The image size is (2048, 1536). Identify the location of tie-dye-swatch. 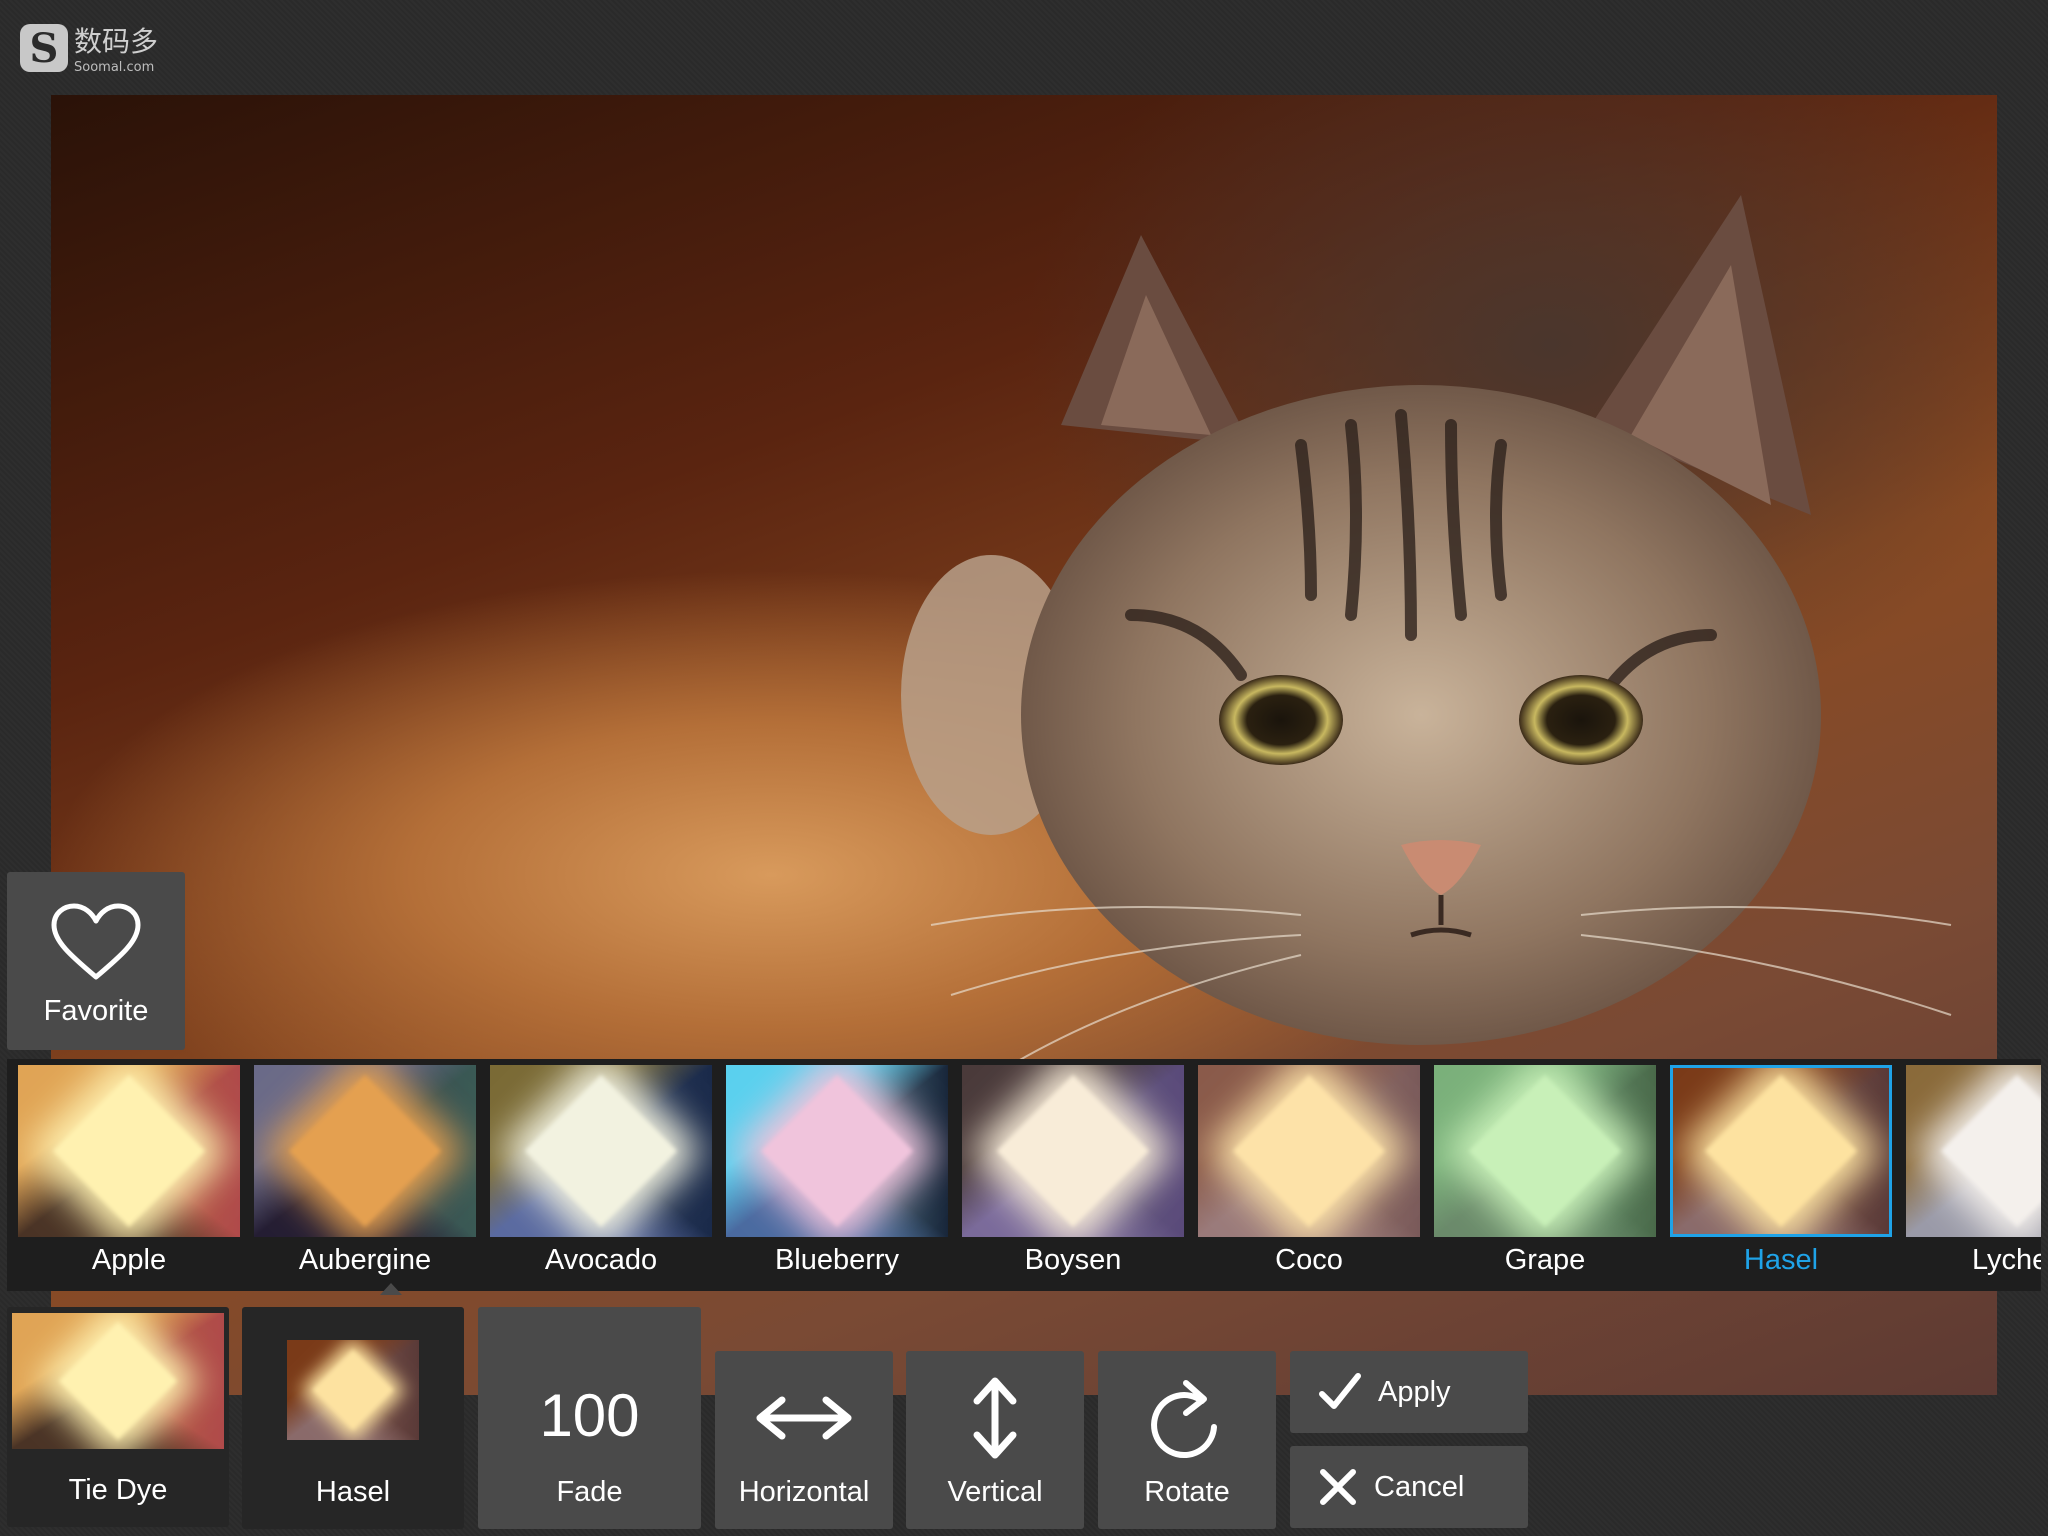
(118, 1381).